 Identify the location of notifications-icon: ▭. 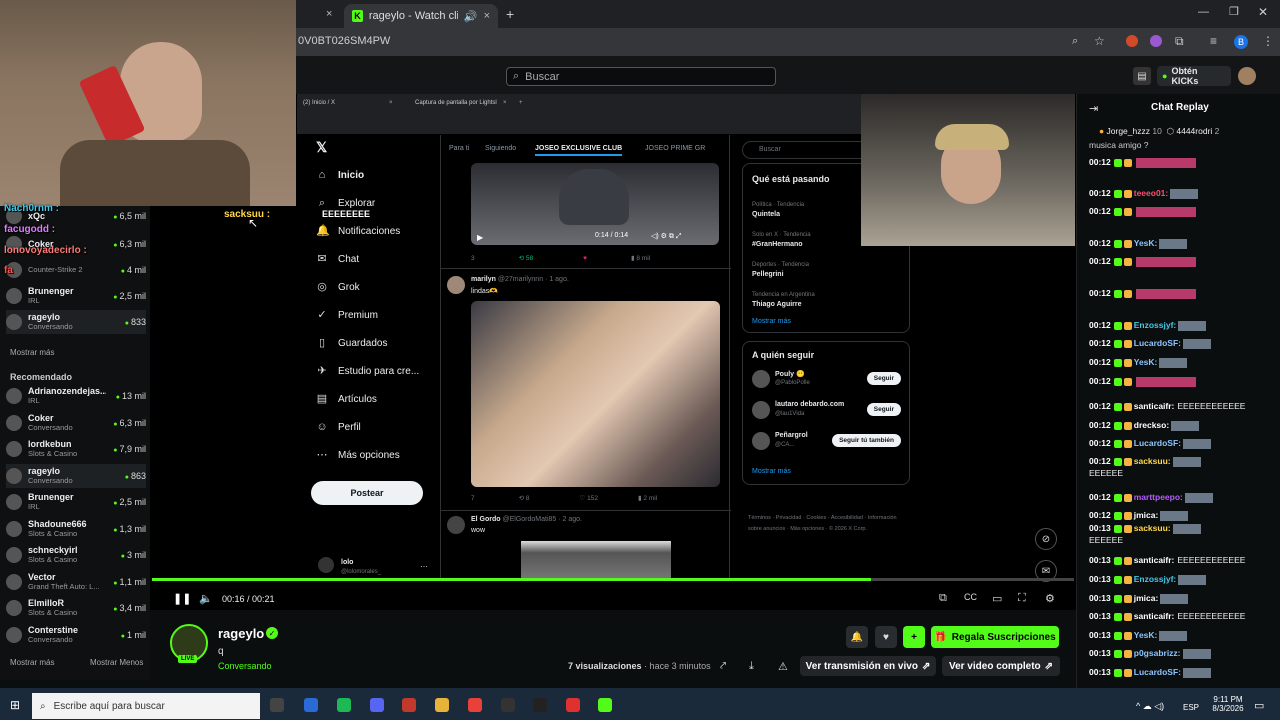
(1259, 705).